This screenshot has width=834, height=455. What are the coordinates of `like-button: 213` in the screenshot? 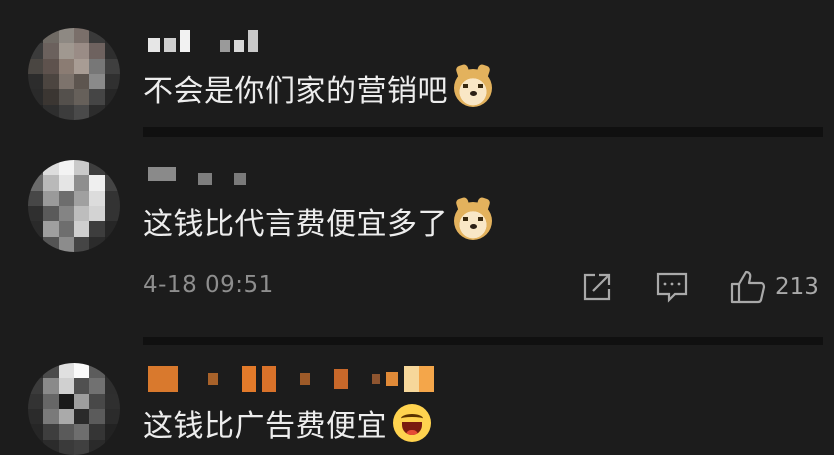 It's located at (774, 287).